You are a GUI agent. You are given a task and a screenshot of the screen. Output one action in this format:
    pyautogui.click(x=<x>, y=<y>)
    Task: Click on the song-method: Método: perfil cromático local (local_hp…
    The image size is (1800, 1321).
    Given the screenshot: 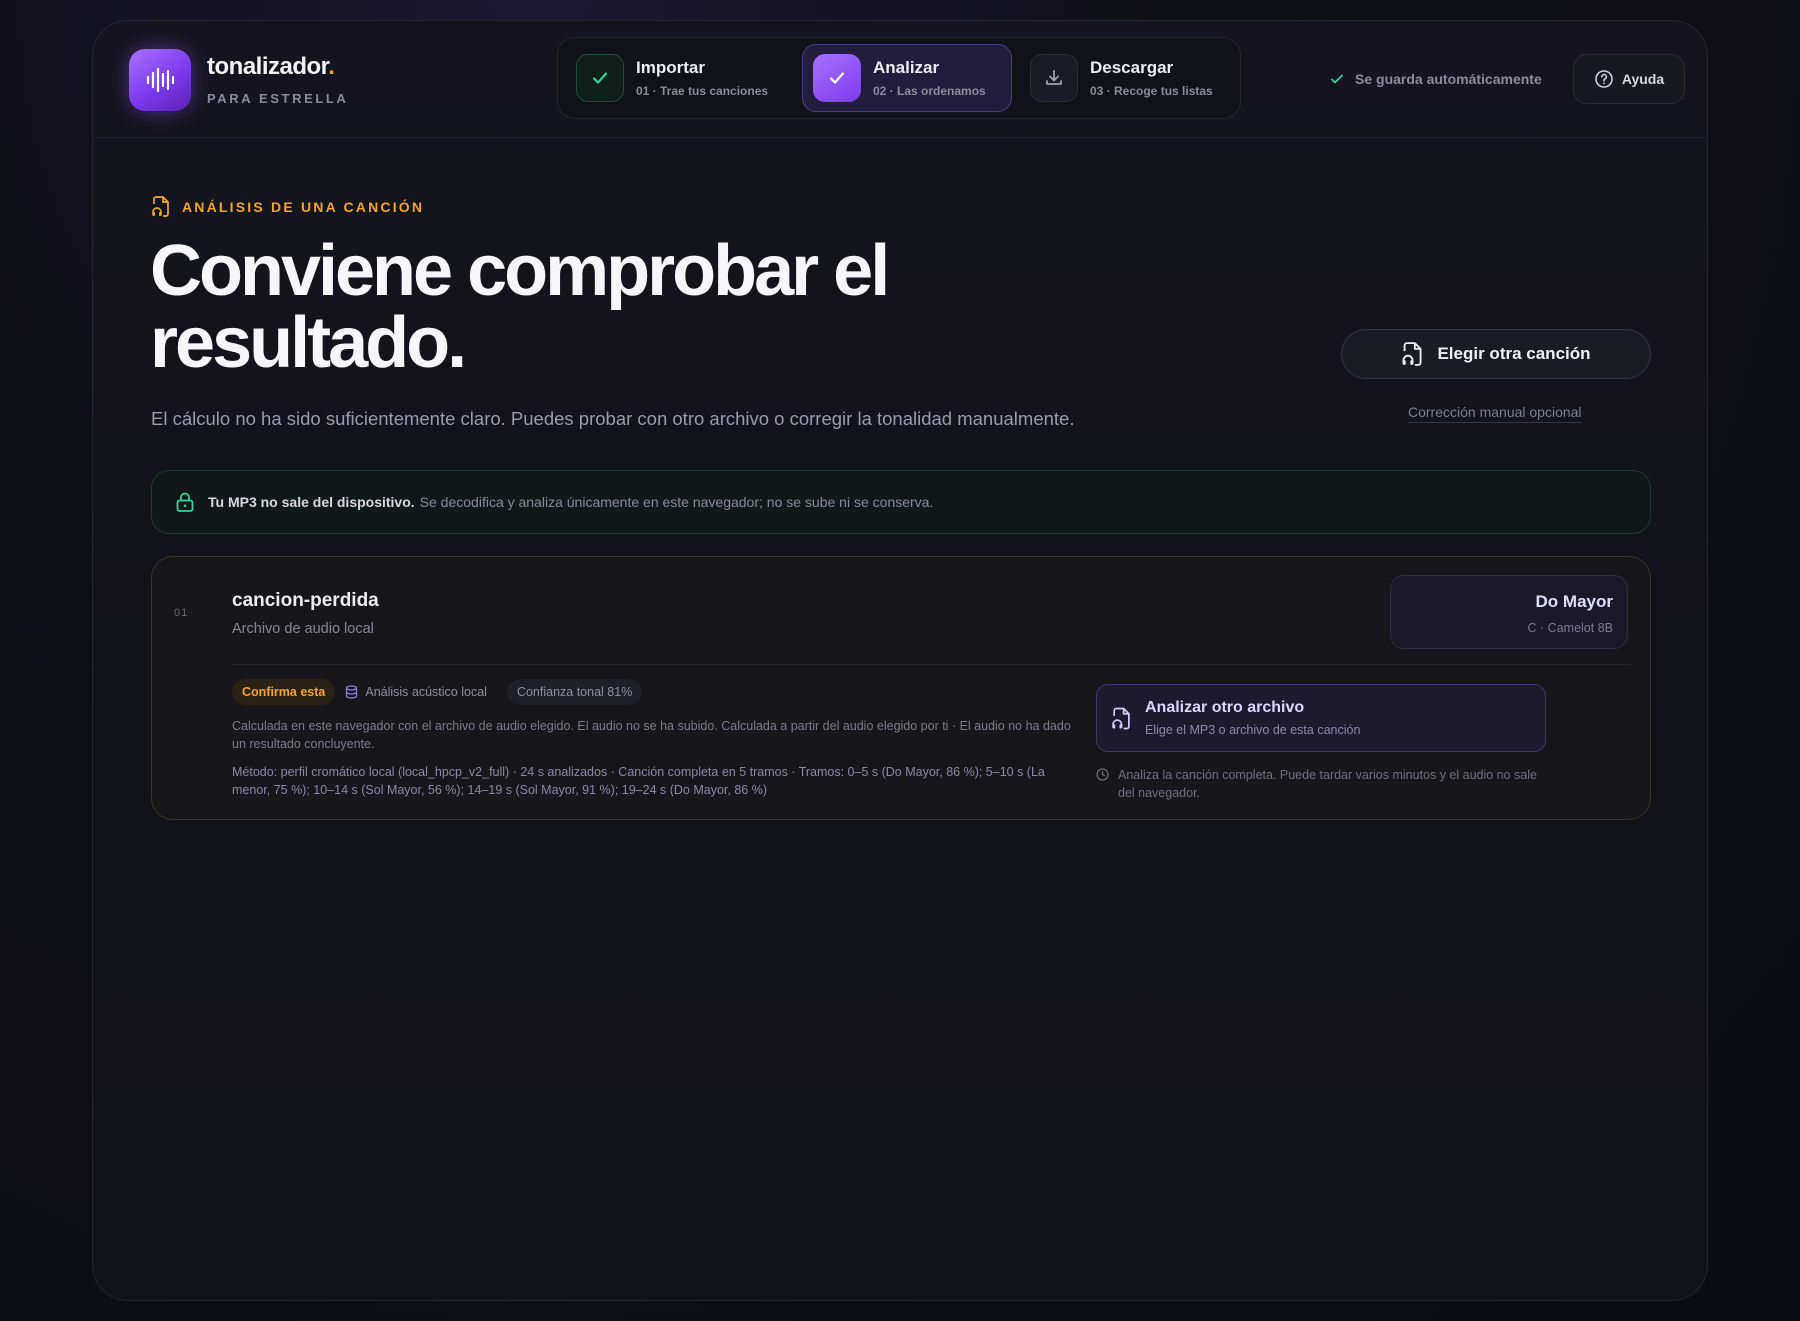 What is the action you would take?
    pyautogui.click(x=638, y=781)
    